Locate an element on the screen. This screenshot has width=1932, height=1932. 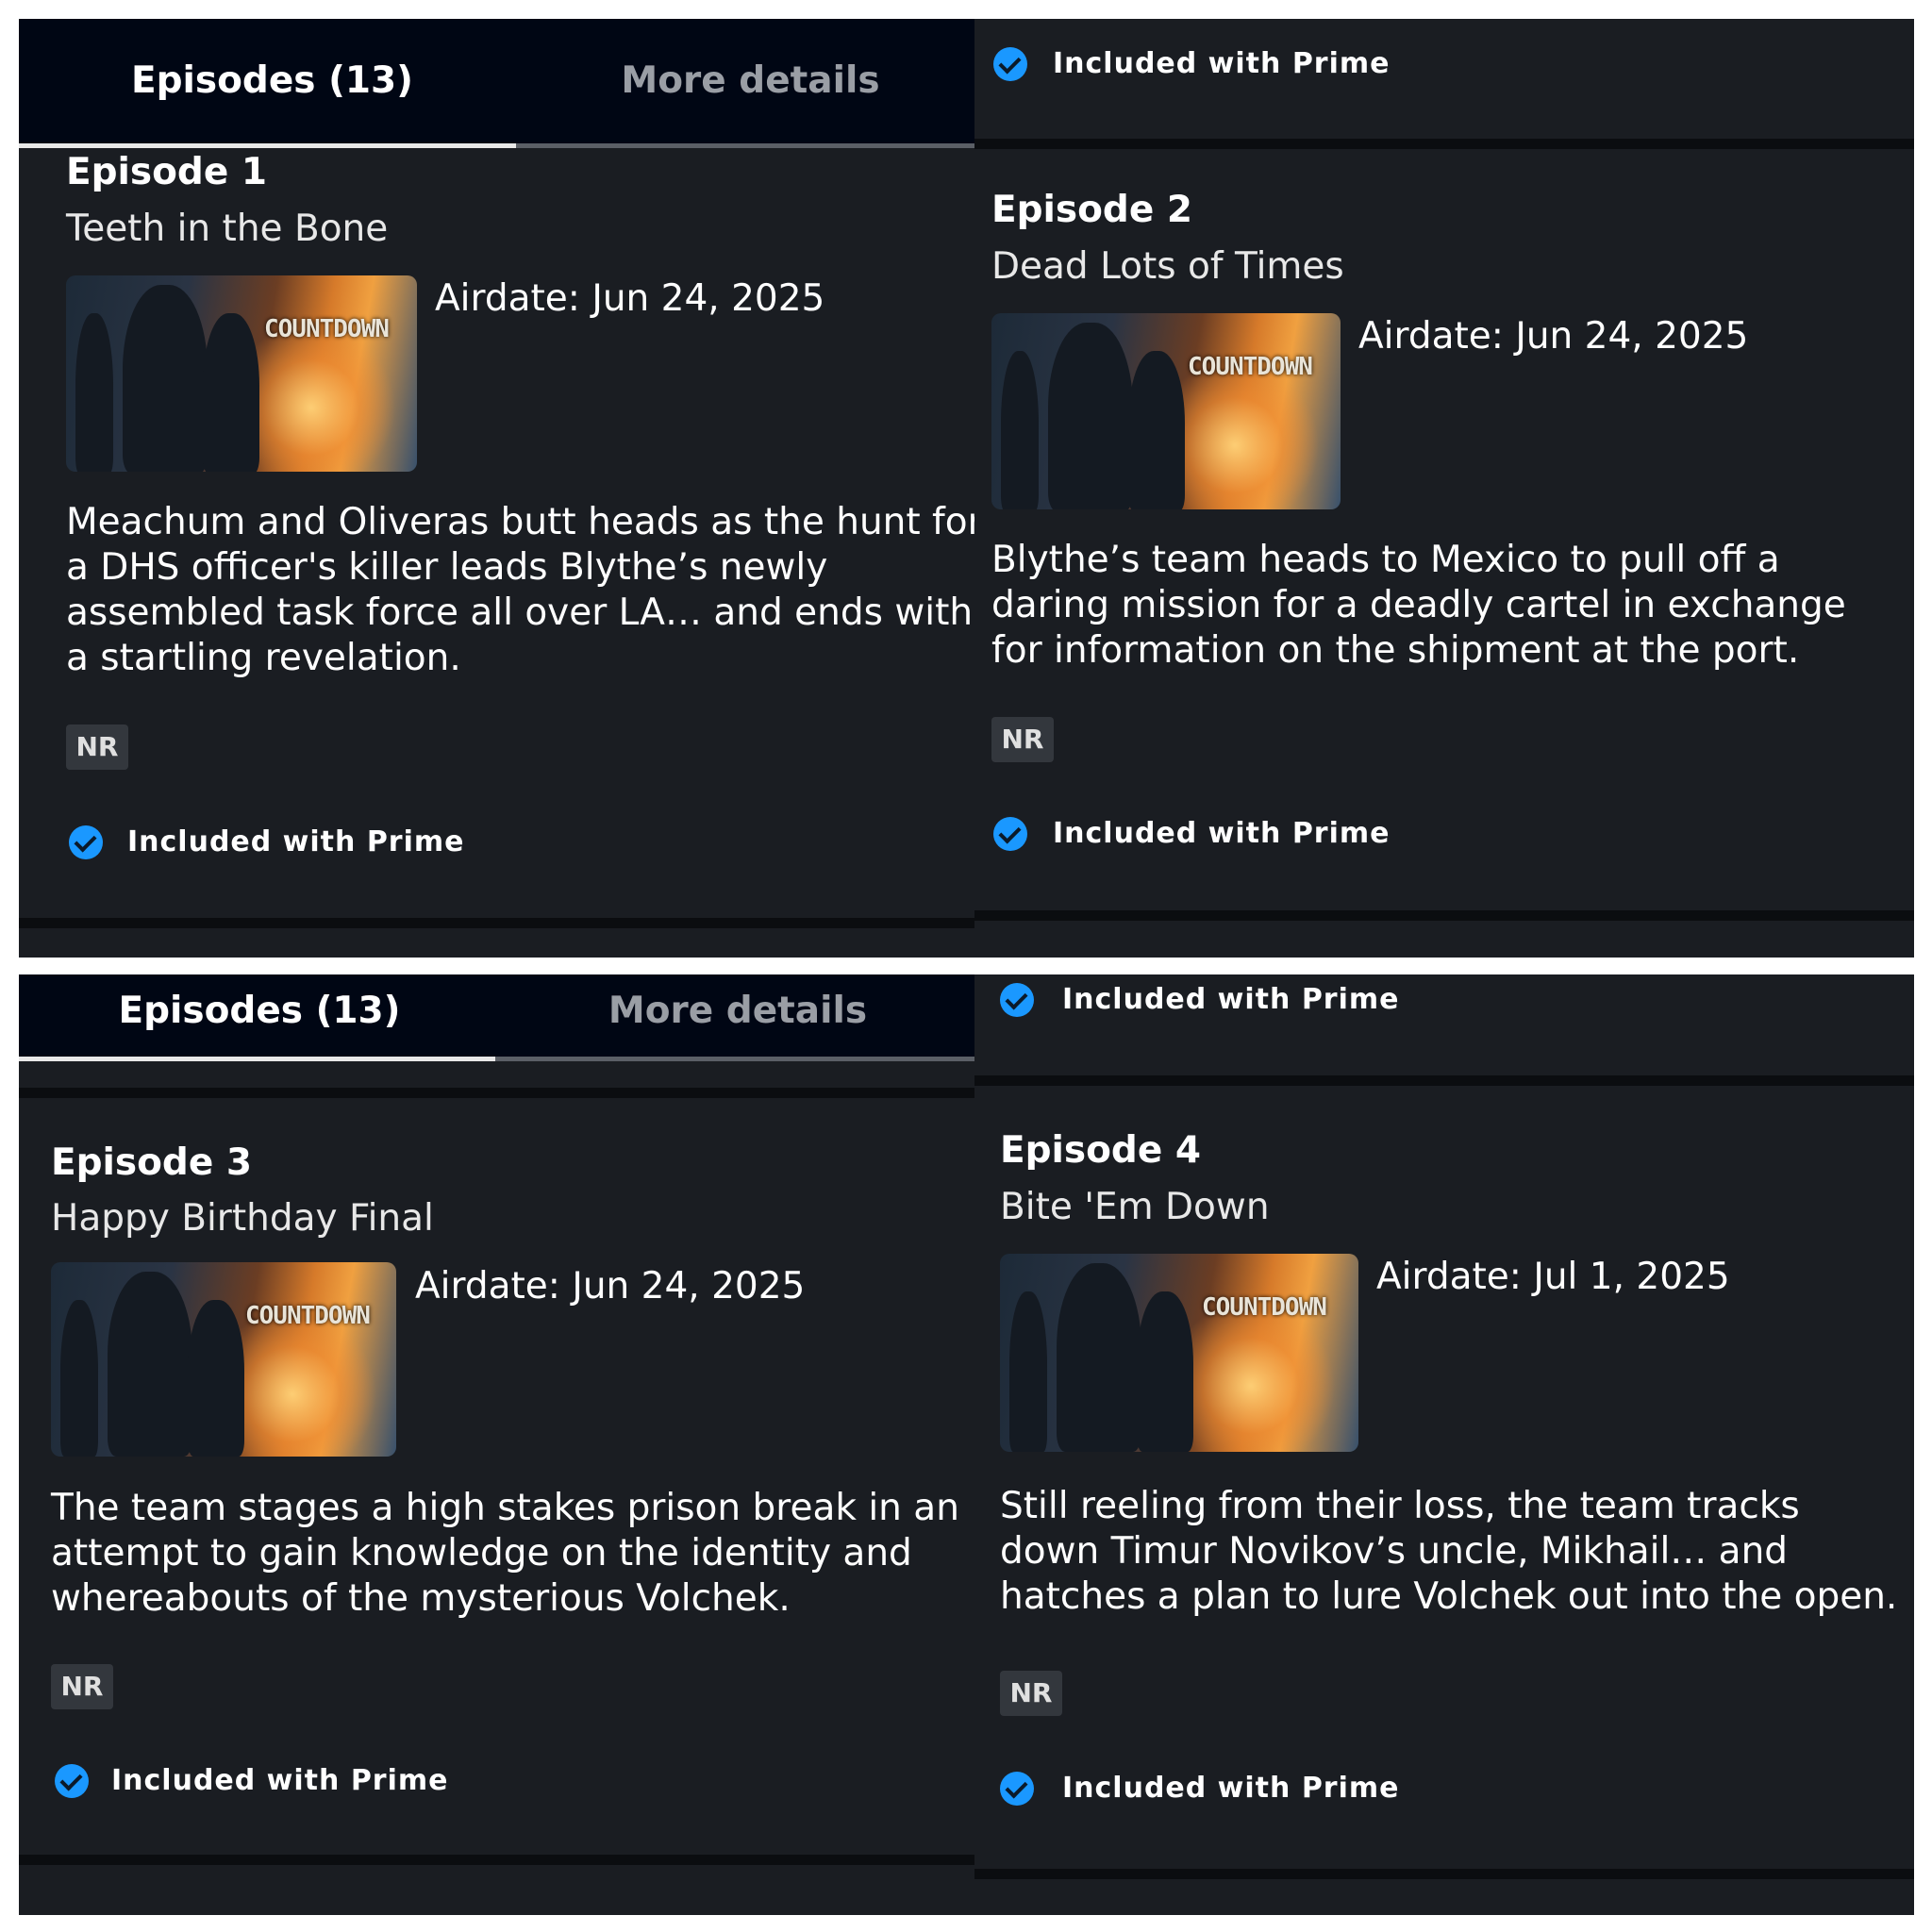
episode-number: Episode 3 is located at coordinates (152, 1162).